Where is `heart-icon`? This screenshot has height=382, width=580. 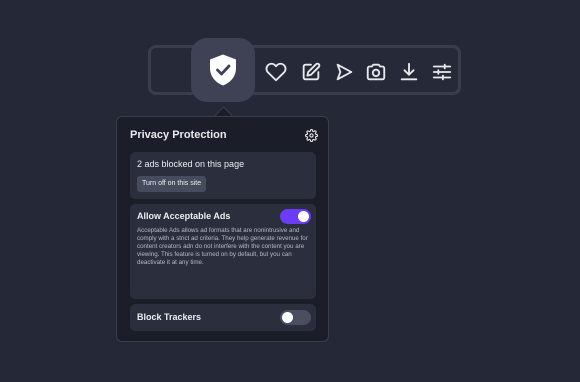
heart-icon is located at coordinates (276, 72).